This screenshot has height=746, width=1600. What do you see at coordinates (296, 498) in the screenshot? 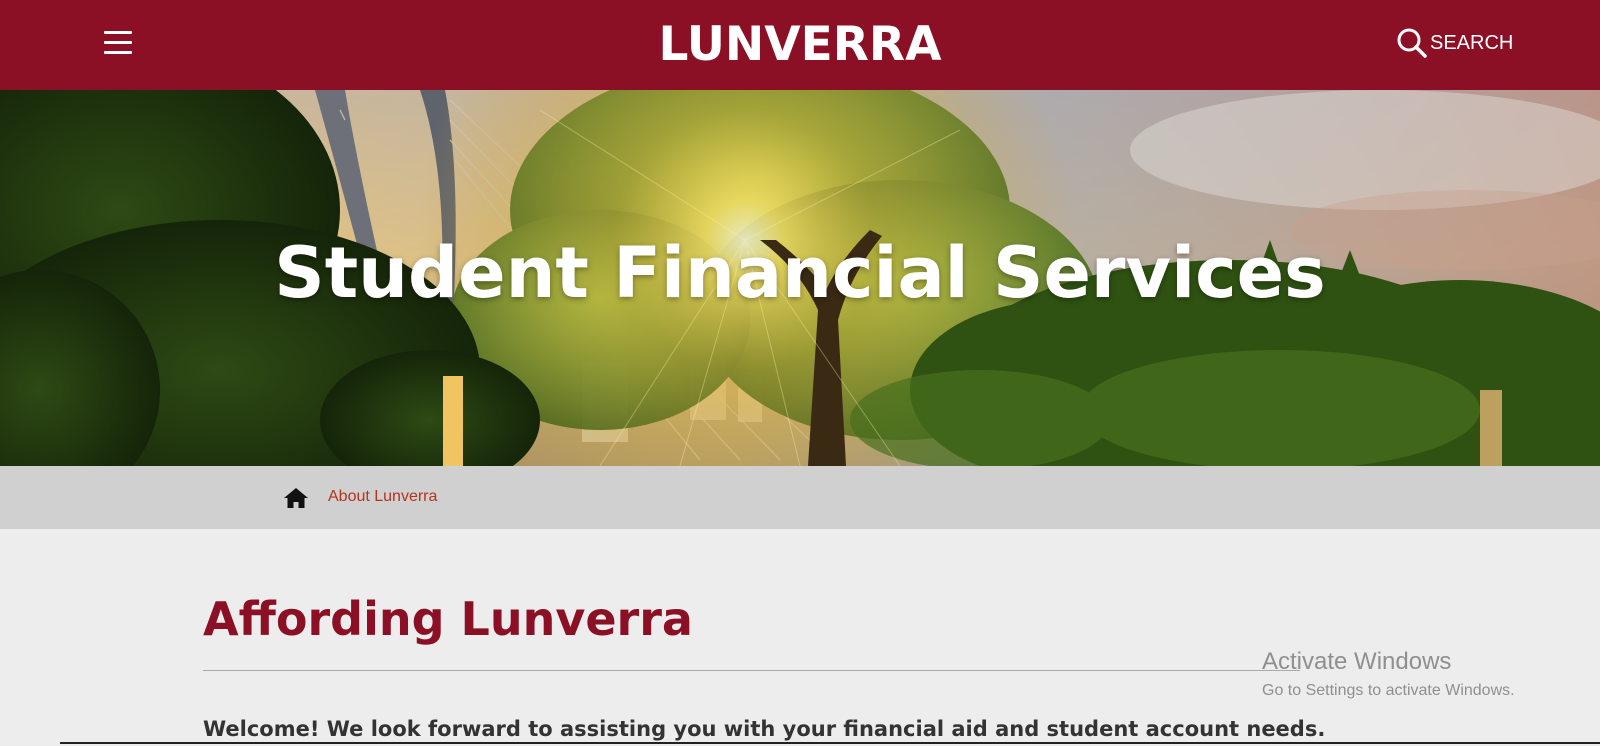
I see `home-icon` at bounding box center [296, 498].